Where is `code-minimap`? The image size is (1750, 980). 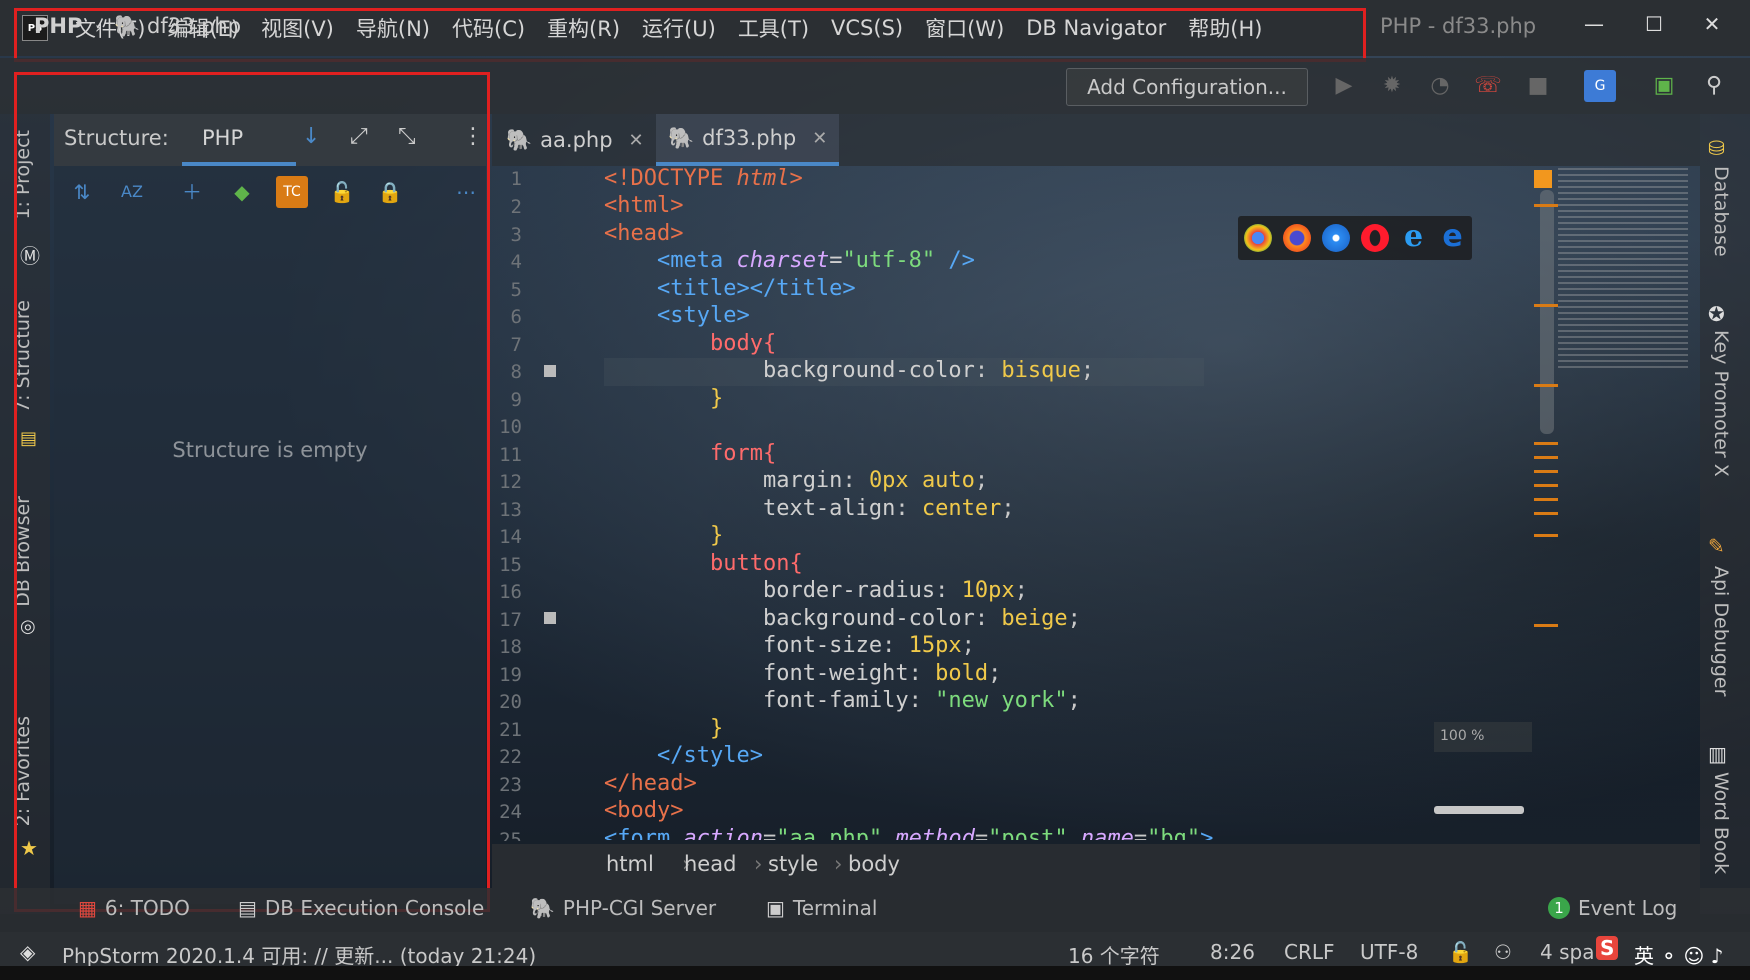
code-minimap is located at coordinates (1623, 268).